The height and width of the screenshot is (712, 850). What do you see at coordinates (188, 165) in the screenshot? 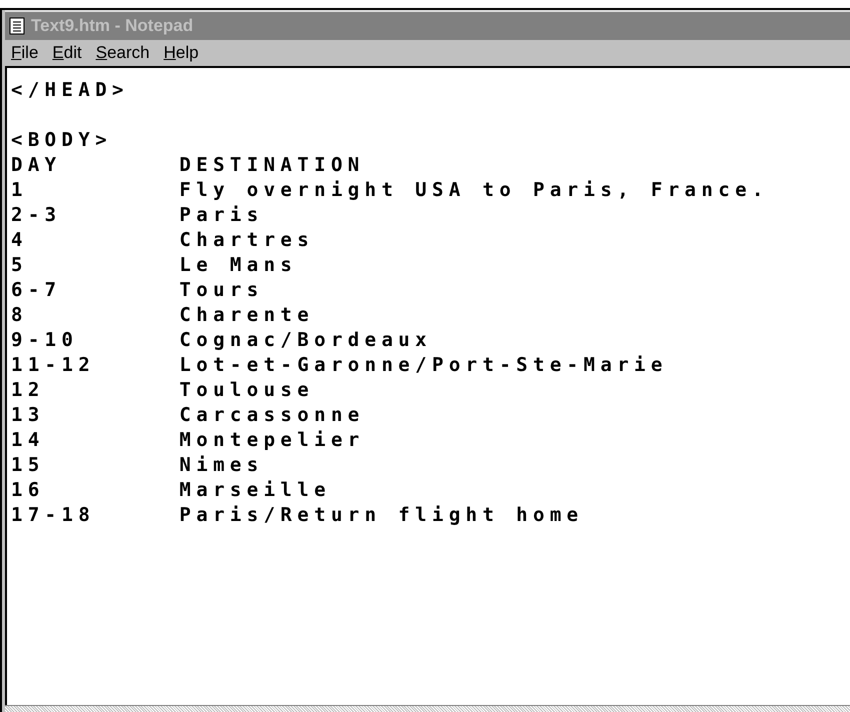
I see `text-line: DAY DESTINATION` at bounding box center [188, 165].